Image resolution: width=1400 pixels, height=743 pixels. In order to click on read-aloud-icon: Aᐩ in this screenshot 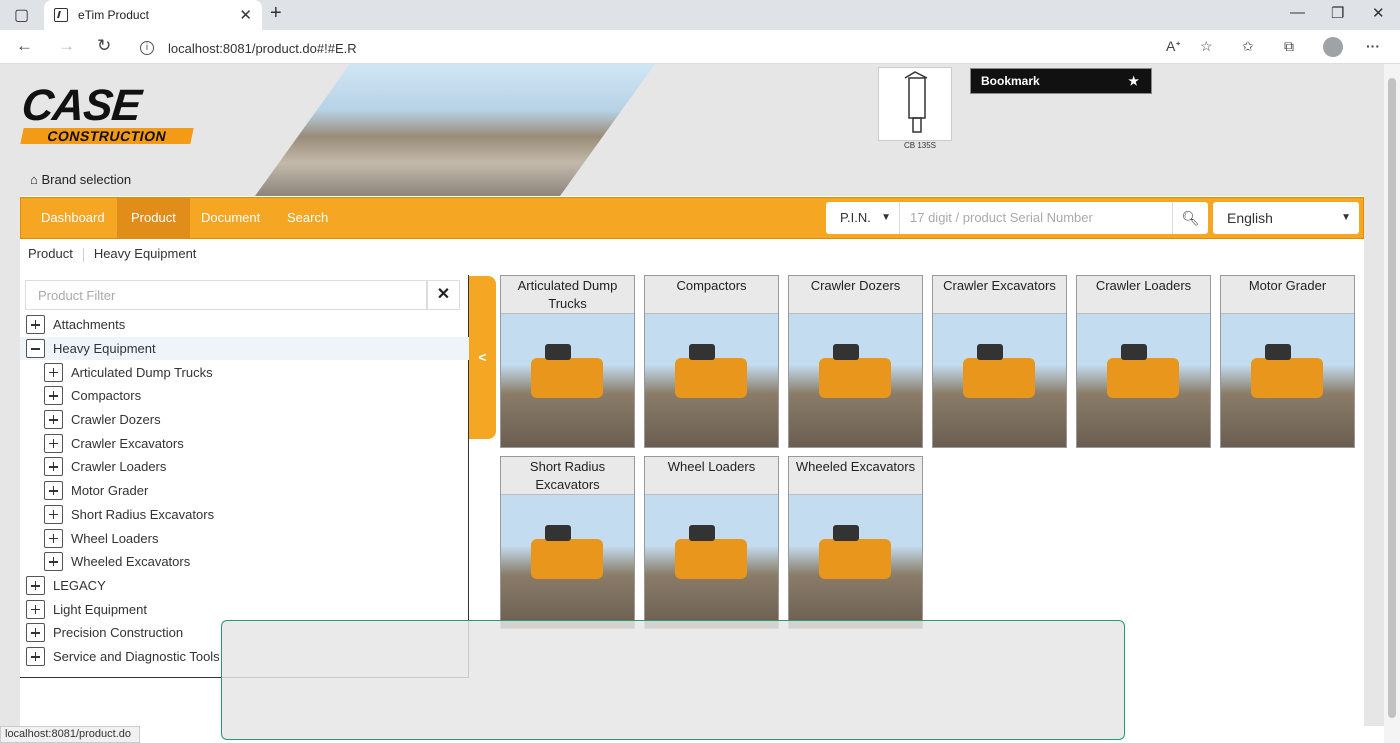, I will do `click(1173, 46)`.